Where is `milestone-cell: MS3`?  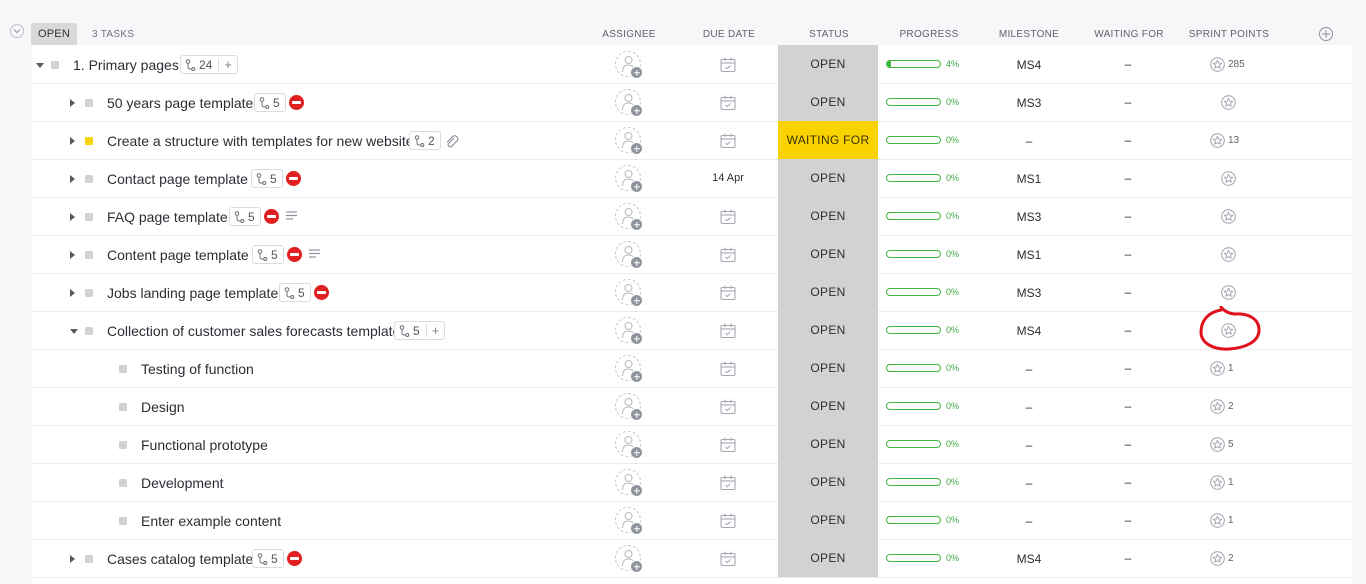 milestone-cell: MS3 is located at coordinates (1029, 217).